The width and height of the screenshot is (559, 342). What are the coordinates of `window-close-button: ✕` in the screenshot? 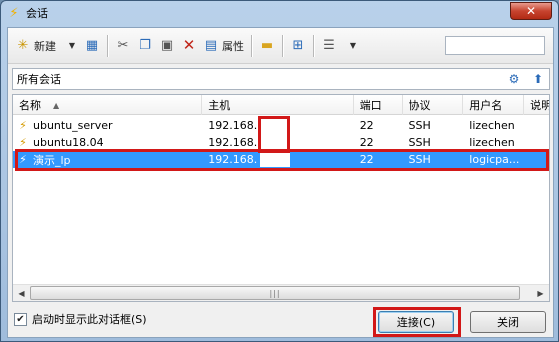 It's located at (531, 11).